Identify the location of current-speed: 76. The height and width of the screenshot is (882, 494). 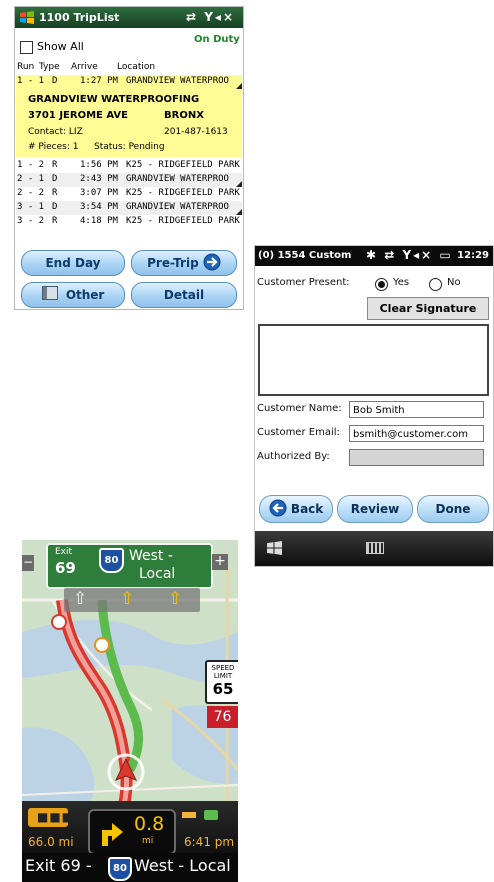
(222, 717).